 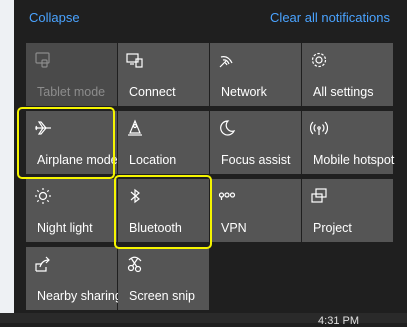 What do you see at coordinates (227, 60) in the screenshot?
I see `network-icon` at bounding box center [227, 60].